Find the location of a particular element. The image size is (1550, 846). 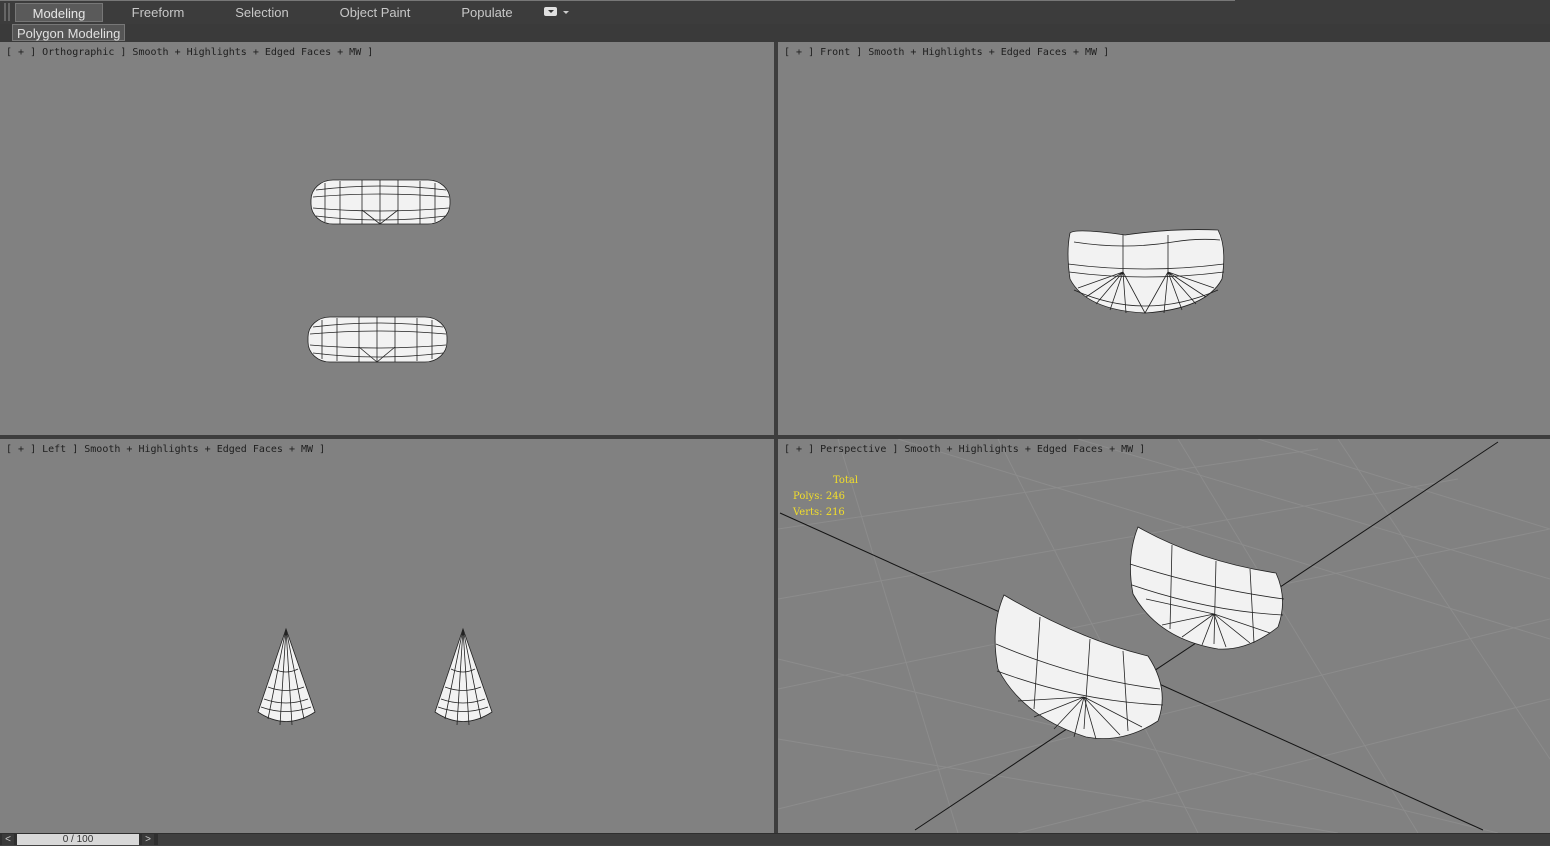

subtab-polygon-modeling: Polygon Modeling is located at coordinates (69, 32).